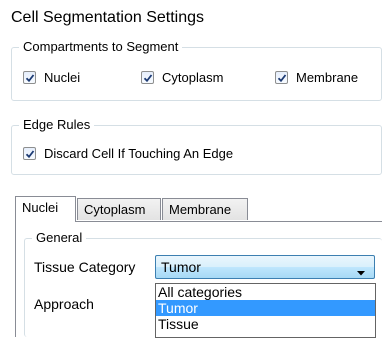 The width and height of the screenshot is (382, 338). I want to click on membrane-checkbox: Membrane, so click(316, 77).